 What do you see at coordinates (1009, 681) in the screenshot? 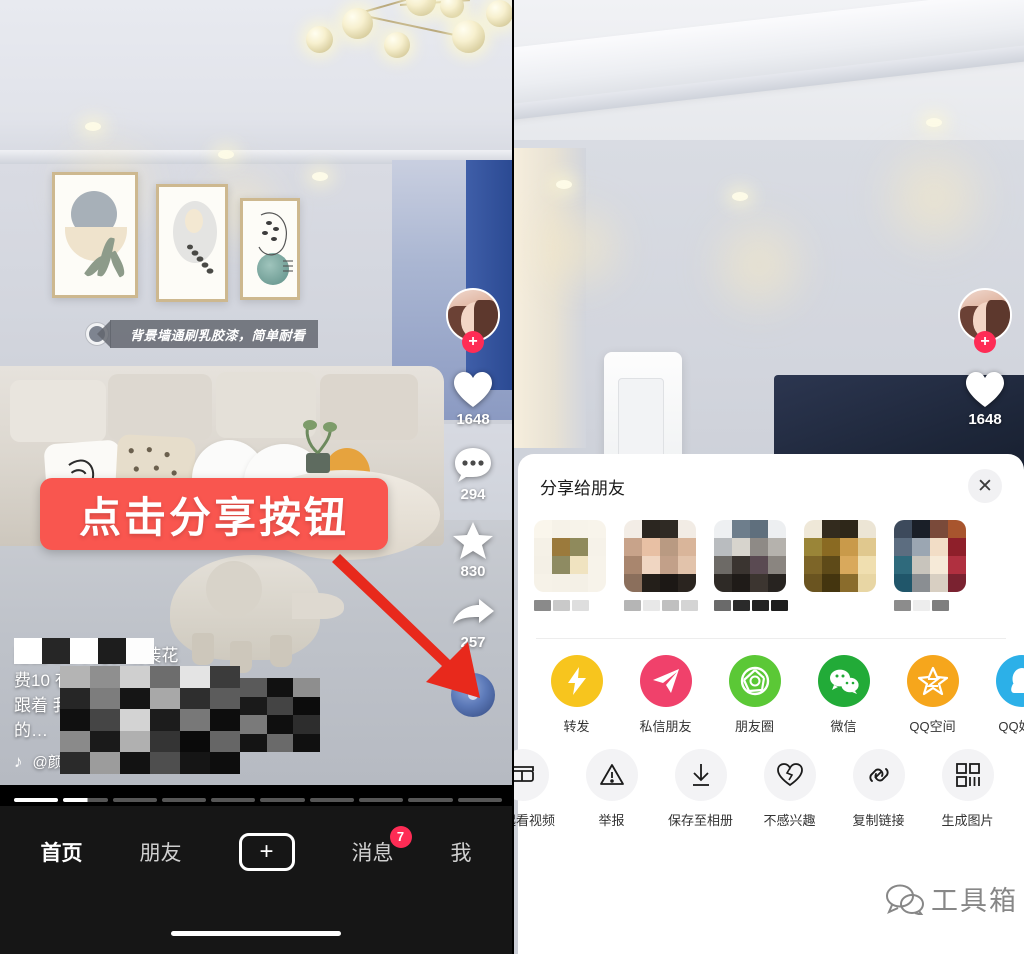
I see `qq-penguin-icon` at bounding box center [1009, 681].